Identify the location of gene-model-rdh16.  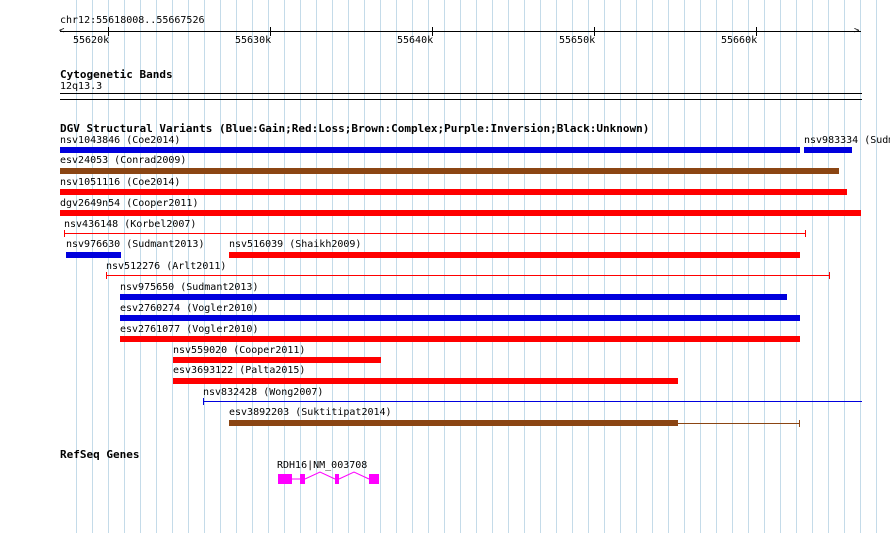
(330, 478).